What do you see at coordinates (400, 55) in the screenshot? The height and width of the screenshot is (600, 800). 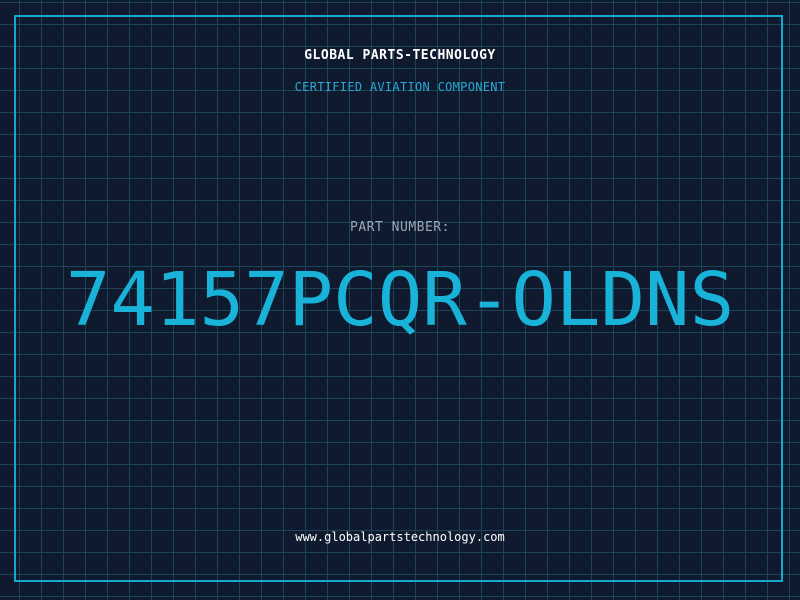 I see `company-name: GLOBAL PARTS-TECHNOLOGY` at bounding box center [400, 55].